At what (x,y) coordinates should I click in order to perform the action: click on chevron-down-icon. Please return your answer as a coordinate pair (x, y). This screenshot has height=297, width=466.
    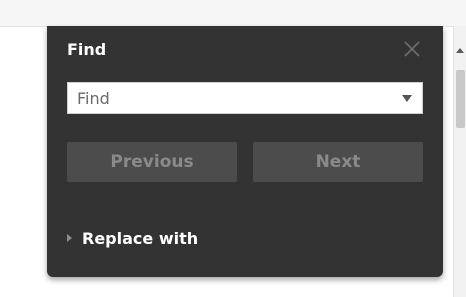
    Looking at the image, I should click on (407, 98).